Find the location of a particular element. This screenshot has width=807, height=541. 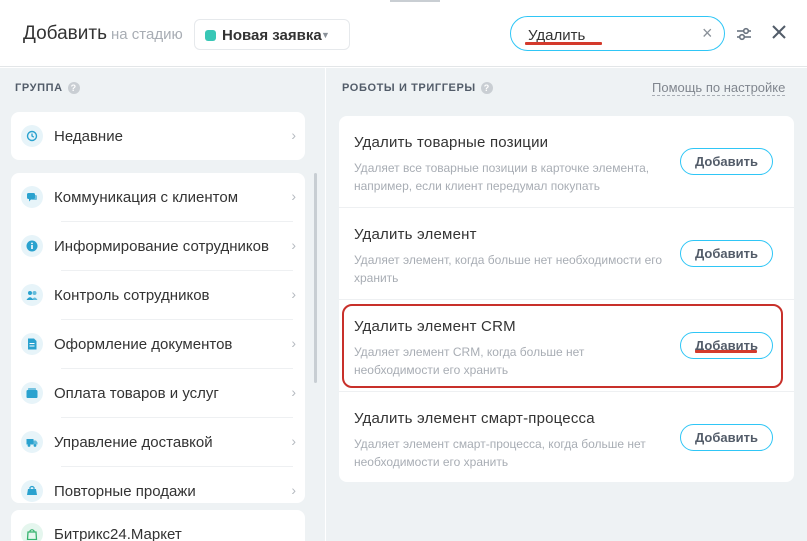

info-icon is located at coordinates (32, 246).